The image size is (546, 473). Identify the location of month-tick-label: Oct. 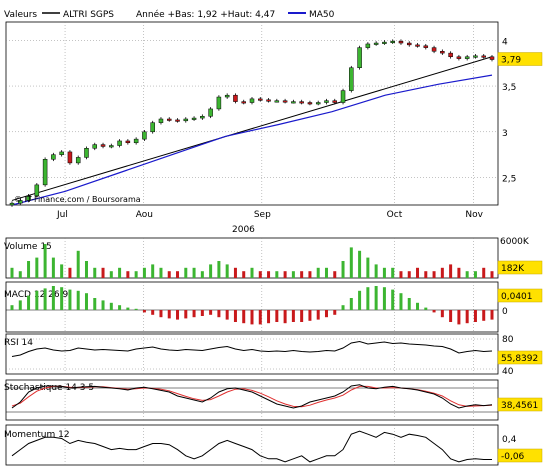
(395, 215).